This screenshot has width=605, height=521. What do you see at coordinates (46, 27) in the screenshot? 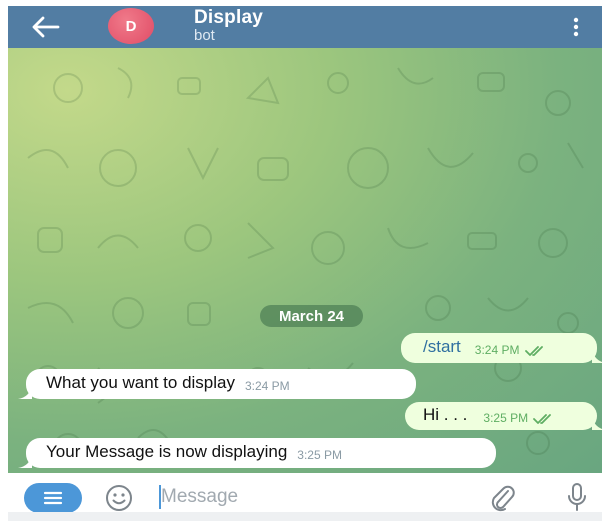
I see `arrow-left-icon` at bounding box center [46, 27].